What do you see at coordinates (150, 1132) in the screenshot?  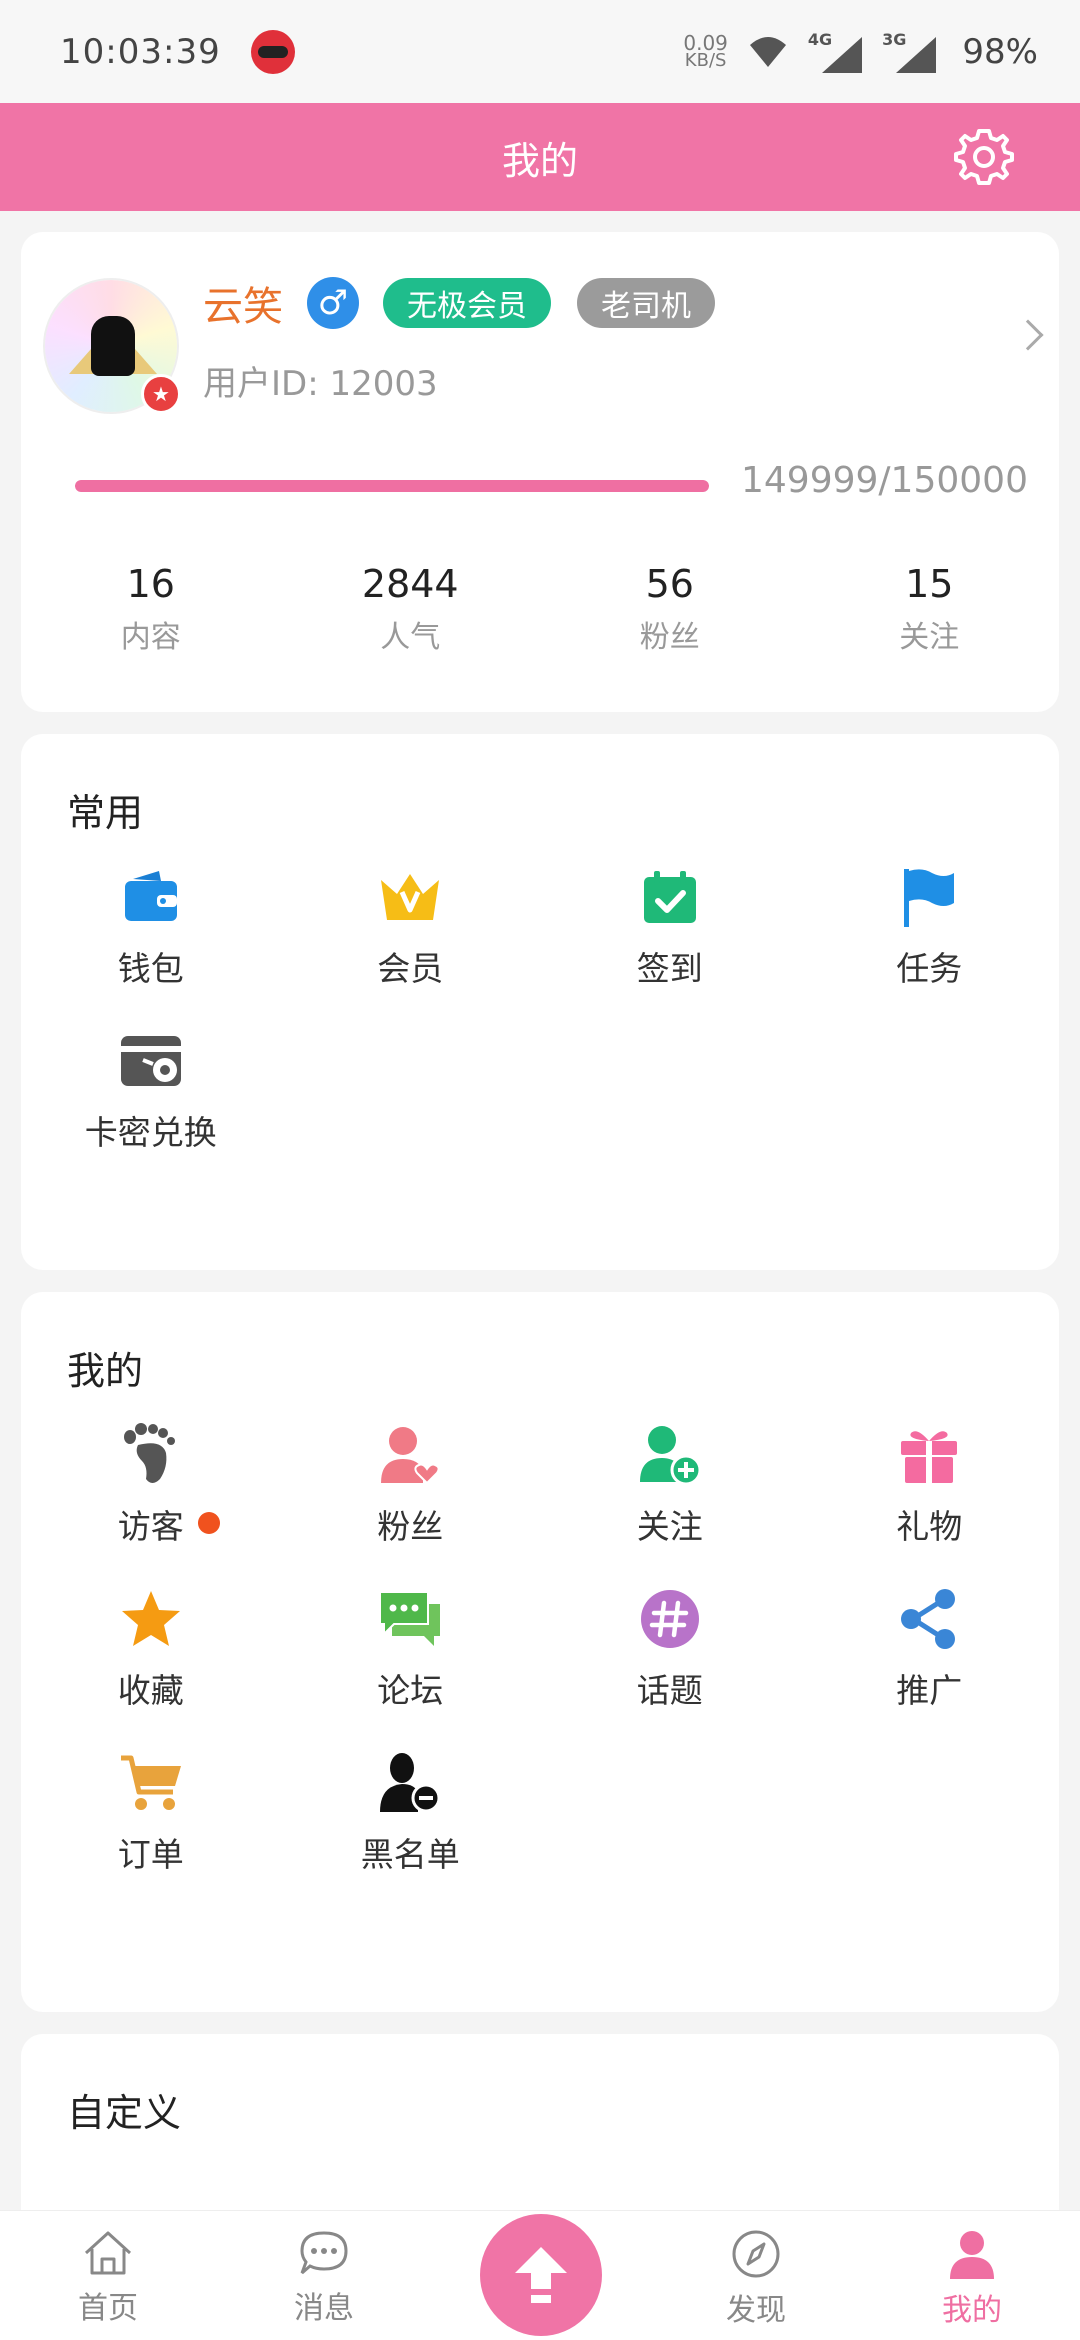 I see `grid-item-label: 卡密兑换` at bounding box center [150, 1132].